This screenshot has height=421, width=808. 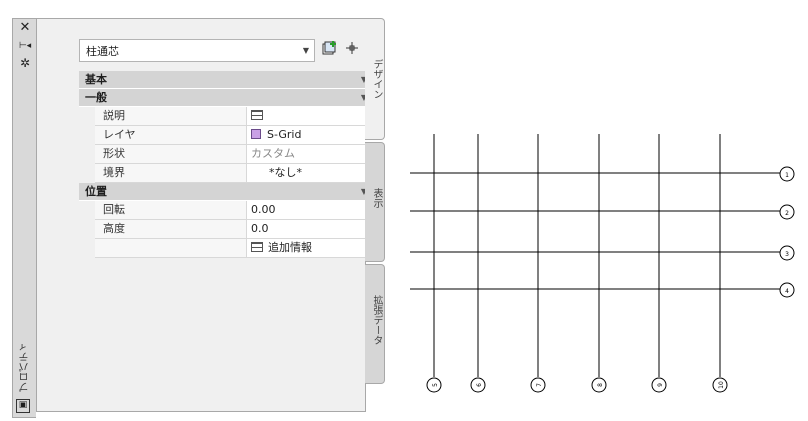 I want to click on style-dropdown-value: 柱通芯, so click(x=102, y=51).